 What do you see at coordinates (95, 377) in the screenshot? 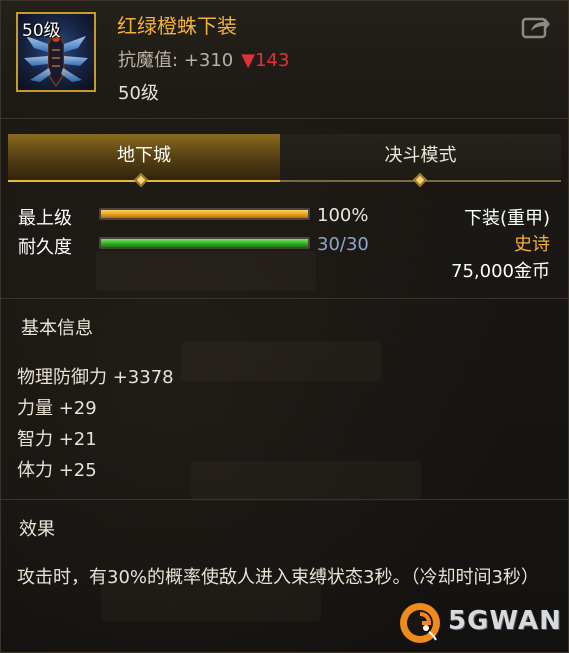
I see `attribute-row: 物理防御力 +3378` at bounding box center [95, 377].